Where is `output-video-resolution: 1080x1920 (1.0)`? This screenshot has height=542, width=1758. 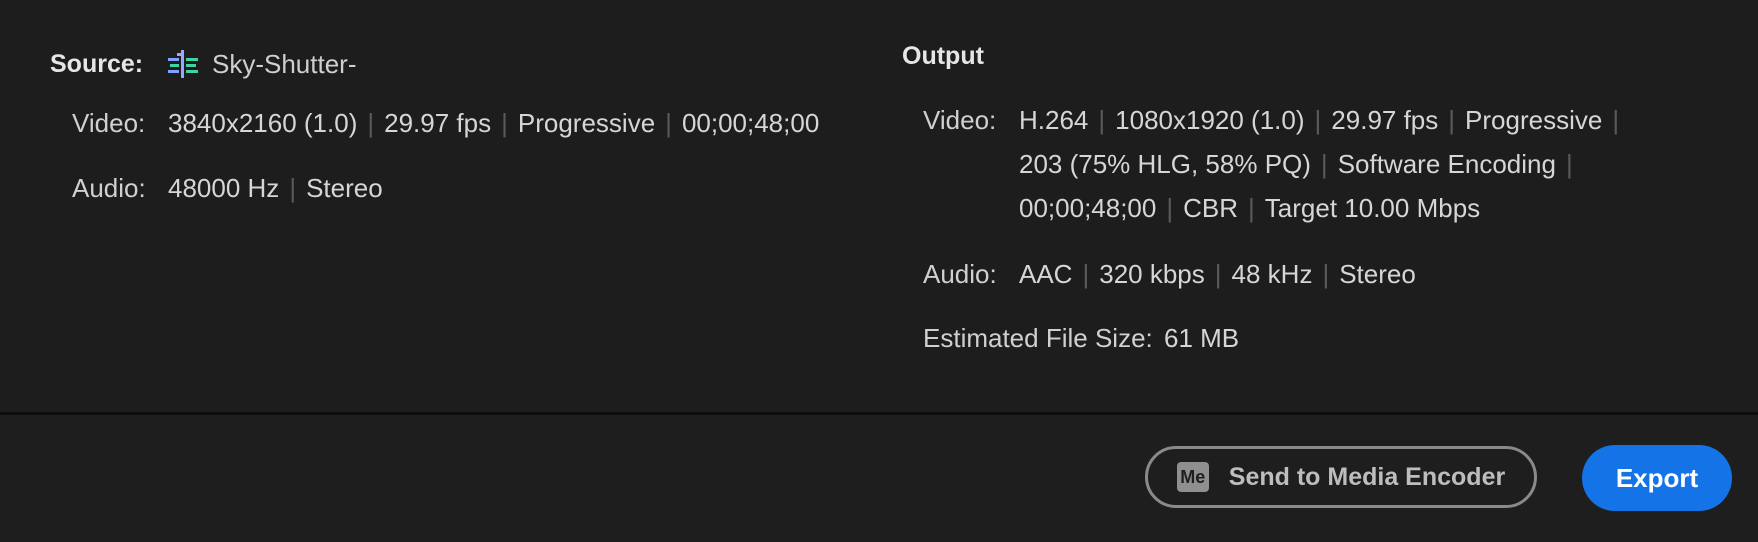
output-video-resolution: 1080x1920 (1.0) is located at coordinates (1210, 120).